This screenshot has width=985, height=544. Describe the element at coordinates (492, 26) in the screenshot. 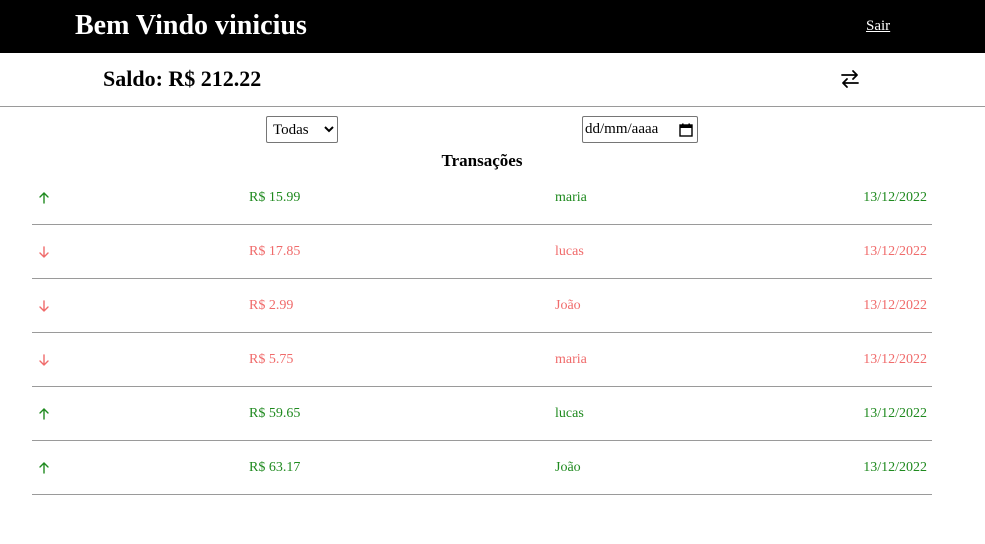

I see `app-header: Bem Vindo vinicius Sair` at that location.